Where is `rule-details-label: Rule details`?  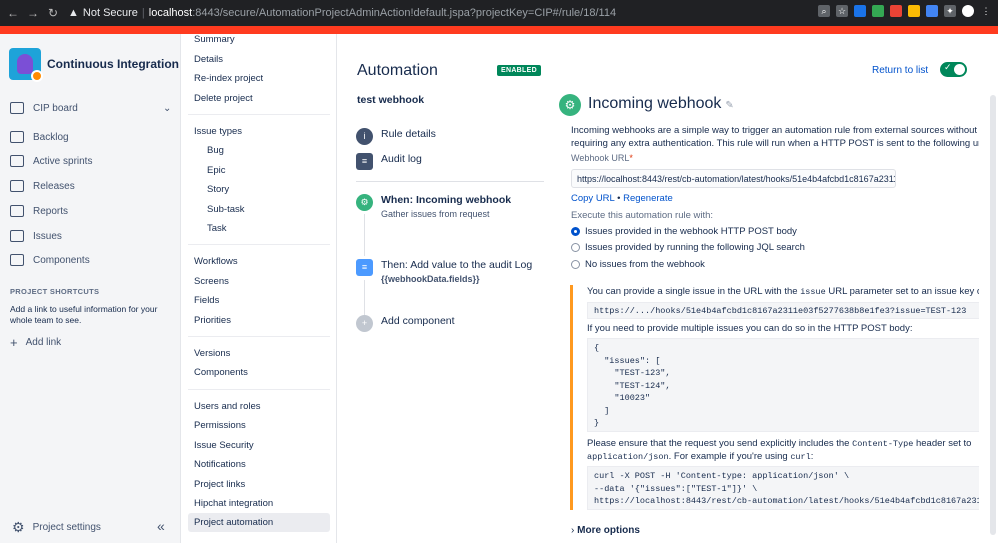 rule-details-label: Rule details is located at coordinates (408, 134).